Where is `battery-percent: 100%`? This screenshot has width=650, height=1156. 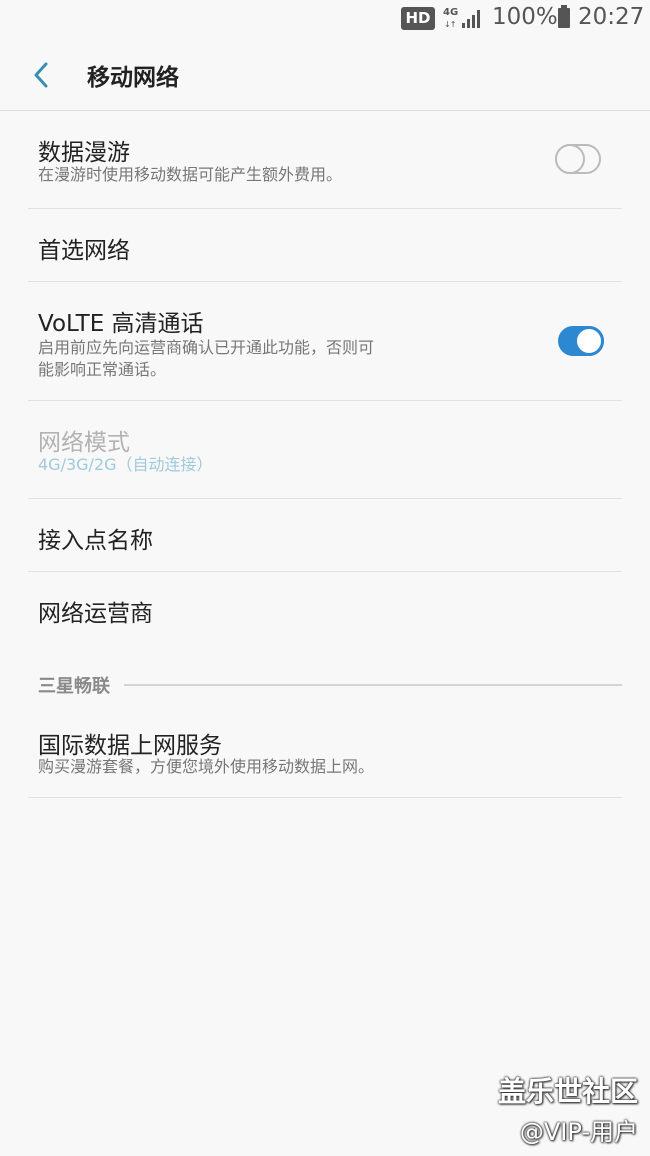
battery-percent: 100% is located at coordinates (525, 17).